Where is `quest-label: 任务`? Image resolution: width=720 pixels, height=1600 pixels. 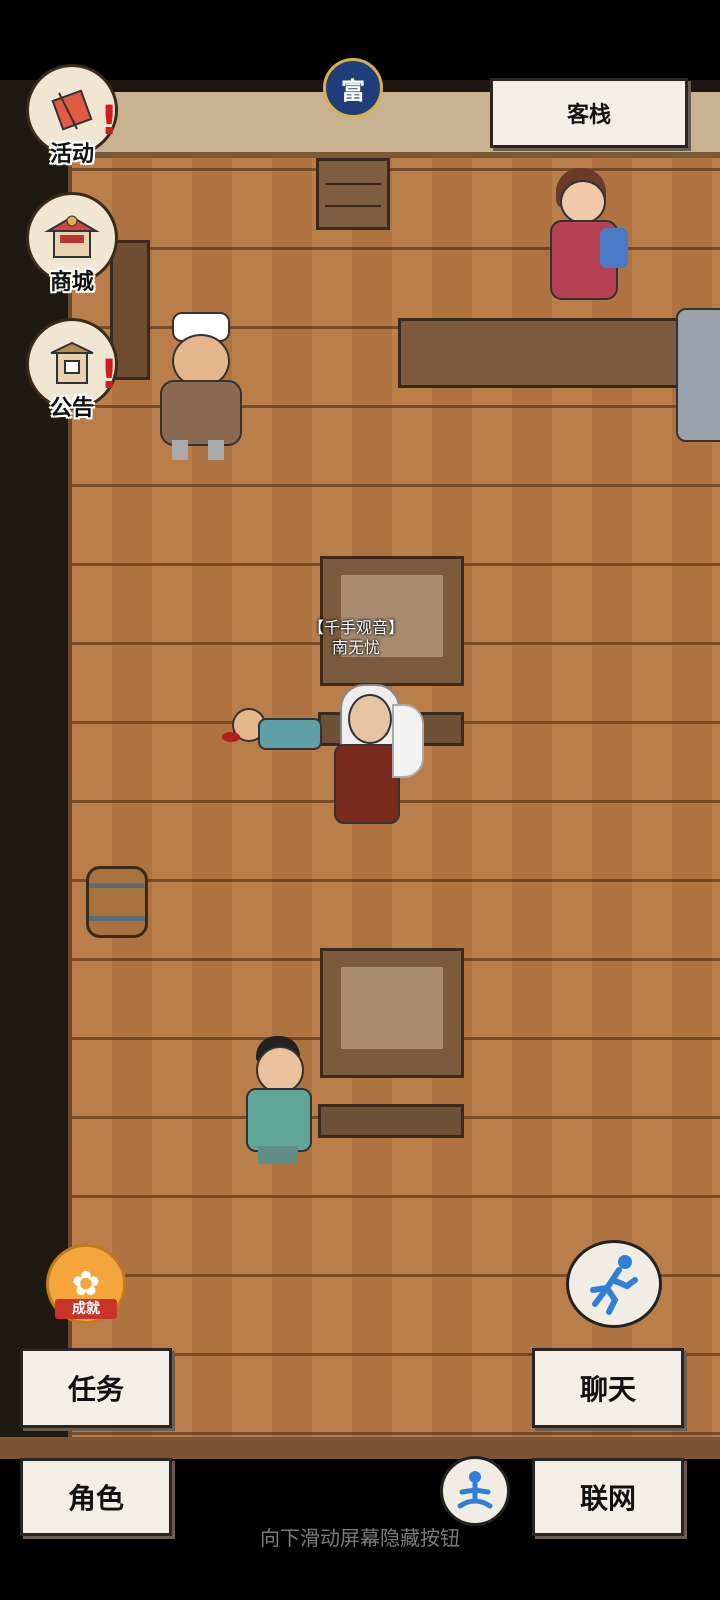
quest-label: 任务 is located at coordinates (95, 1389).